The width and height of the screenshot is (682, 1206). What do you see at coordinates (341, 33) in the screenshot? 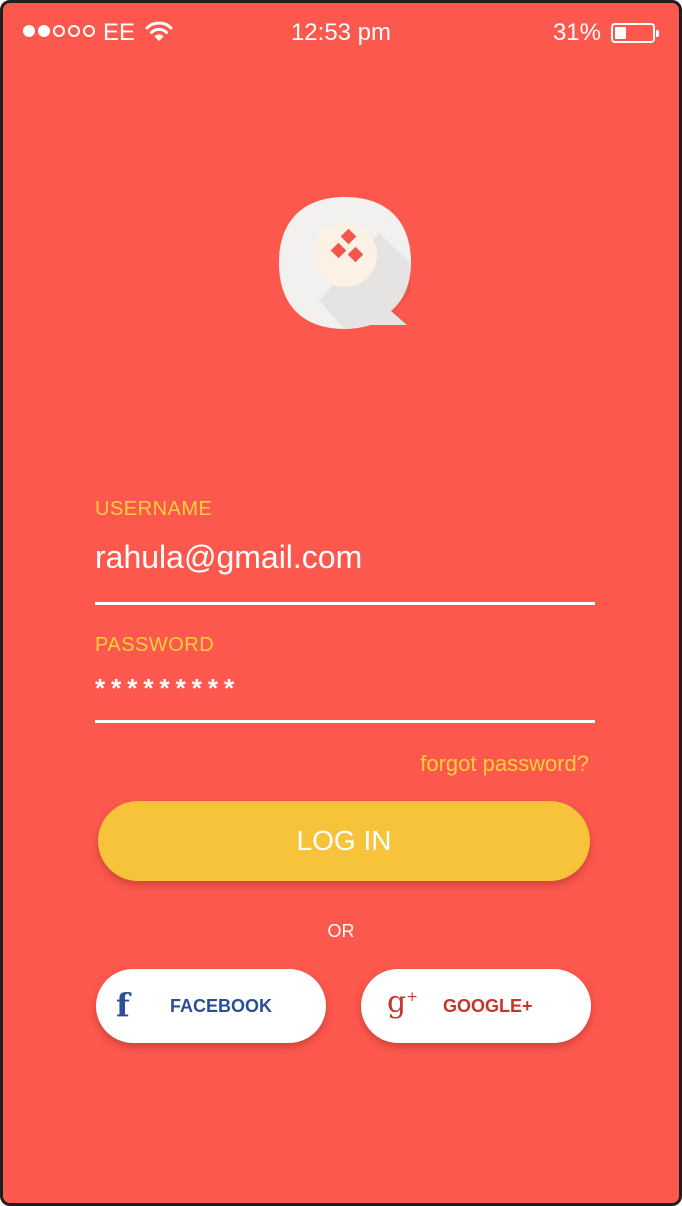
I see `status-bar: EE 12:53 pm 31%` at bounding box center [341, 33].